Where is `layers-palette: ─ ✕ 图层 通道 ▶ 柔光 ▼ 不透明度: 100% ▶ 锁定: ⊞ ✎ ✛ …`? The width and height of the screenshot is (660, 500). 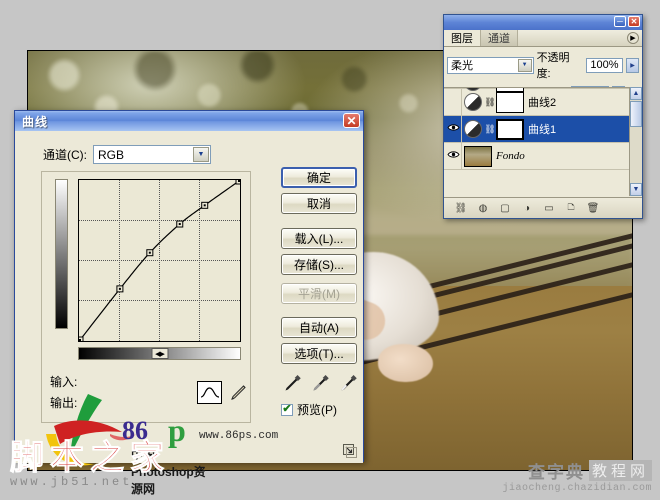
layers-palette: ─ ✕ 图层 通道 ▶ 柔光 ▼ 不透明度: 100% ▶ 锁定: ⊞ ✎ ✛ … is located at coordinates (543, 116).